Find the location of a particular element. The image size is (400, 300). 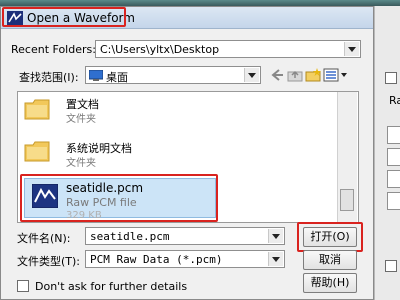

dont-ask-checkbox is located at coordinates (23, 286).